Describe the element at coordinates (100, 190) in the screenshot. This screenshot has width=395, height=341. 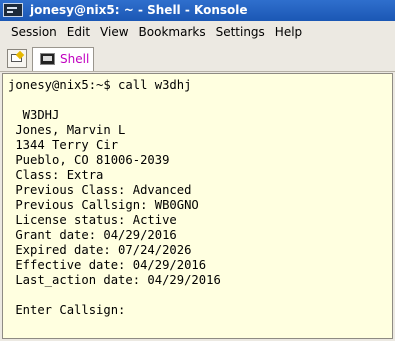
I see `terminal-line: Previous Class: Advanced` at that location.